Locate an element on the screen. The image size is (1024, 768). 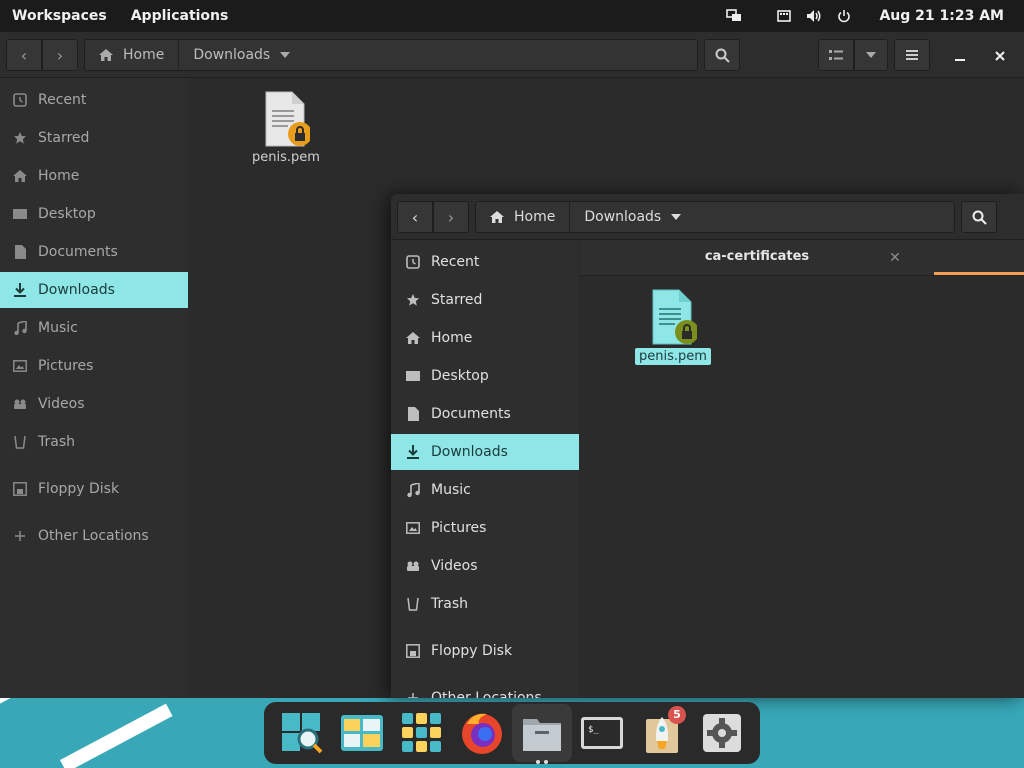
minimize-icon is located at coordinates (960, 60).